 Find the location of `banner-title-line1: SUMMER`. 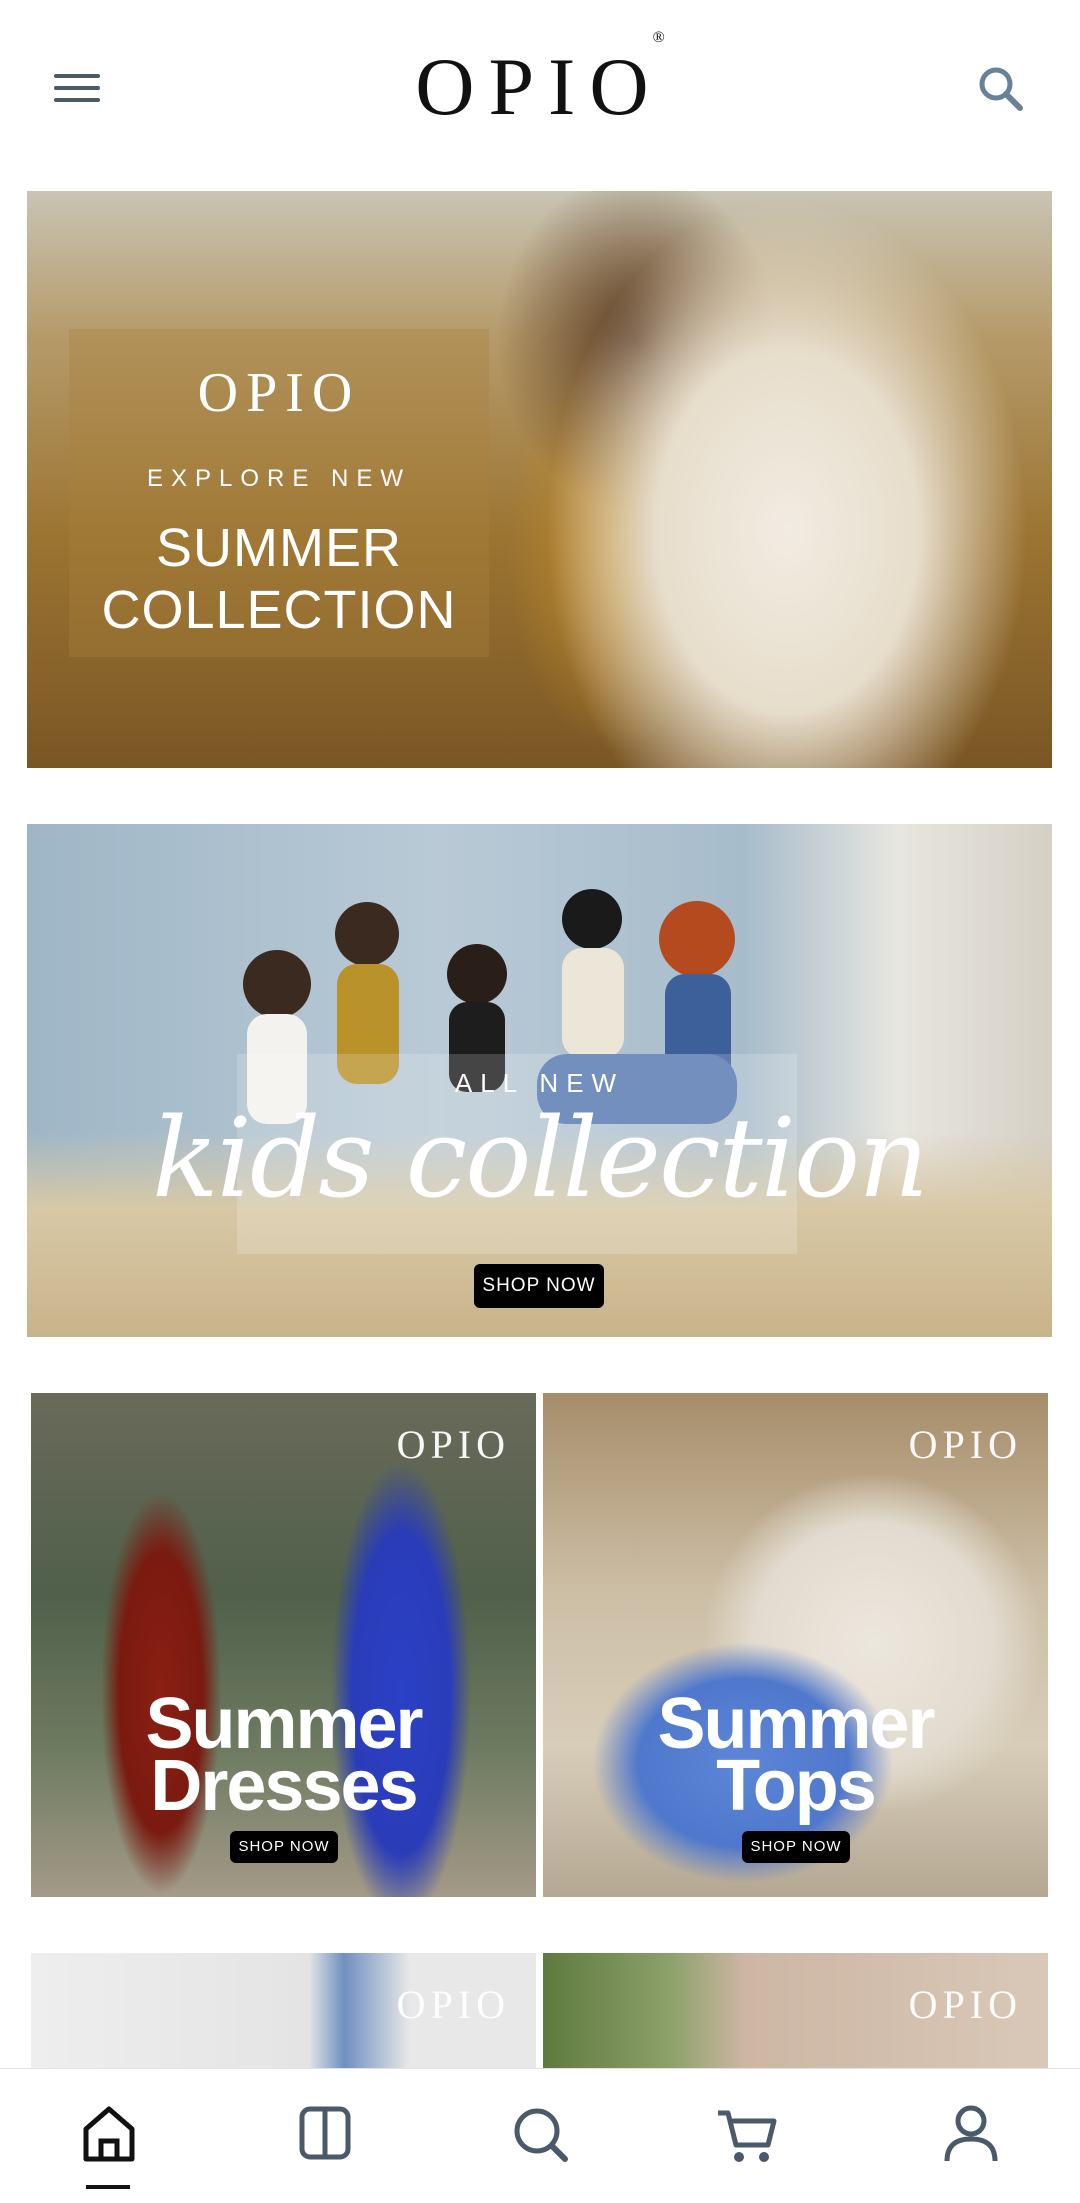

banner-title-line1: SUMMER is located at coordinates (279, 548).